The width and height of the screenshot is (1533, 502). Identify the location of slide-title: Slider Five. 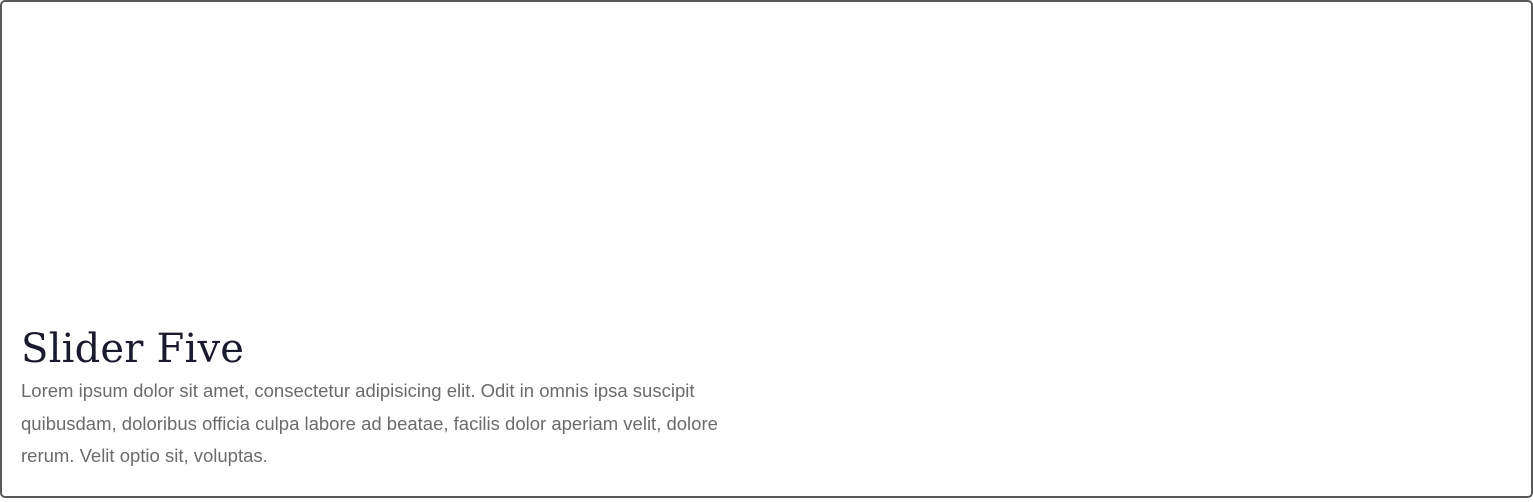
(133, 349).